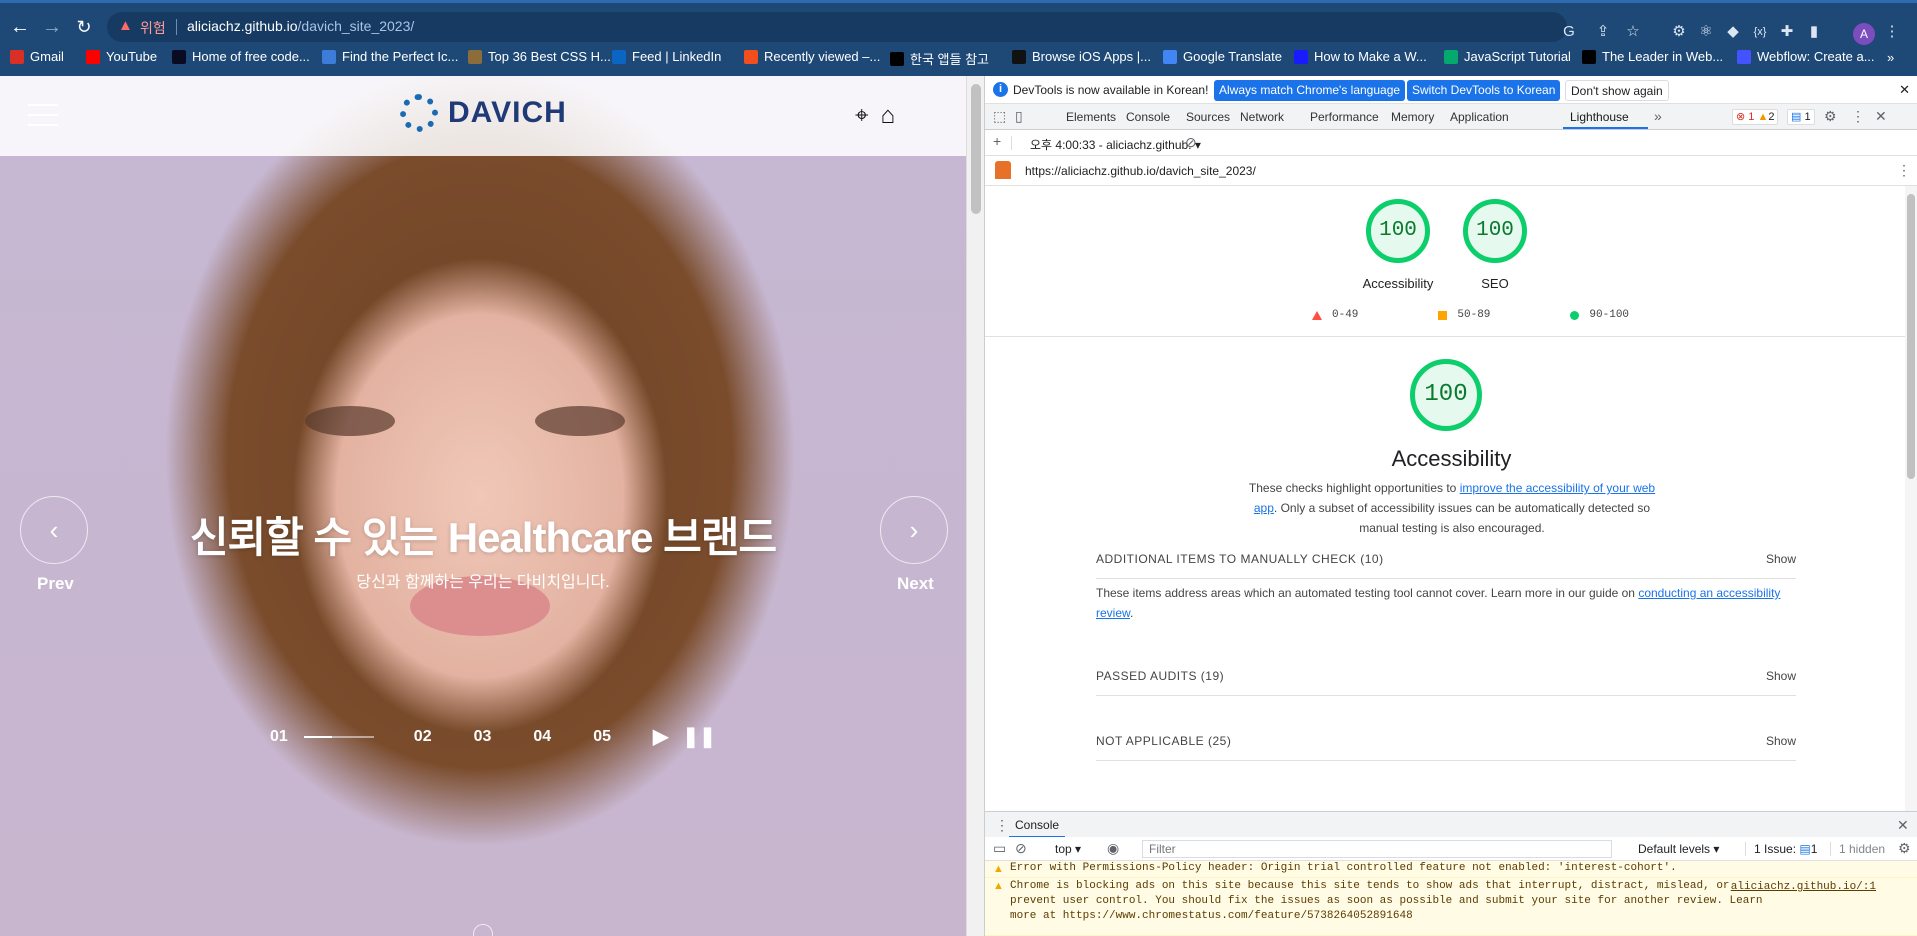 The height and width of the screenshot is (936, 1917). I want to click on bookmarks-overflow-icon: », so click(1890, 57).